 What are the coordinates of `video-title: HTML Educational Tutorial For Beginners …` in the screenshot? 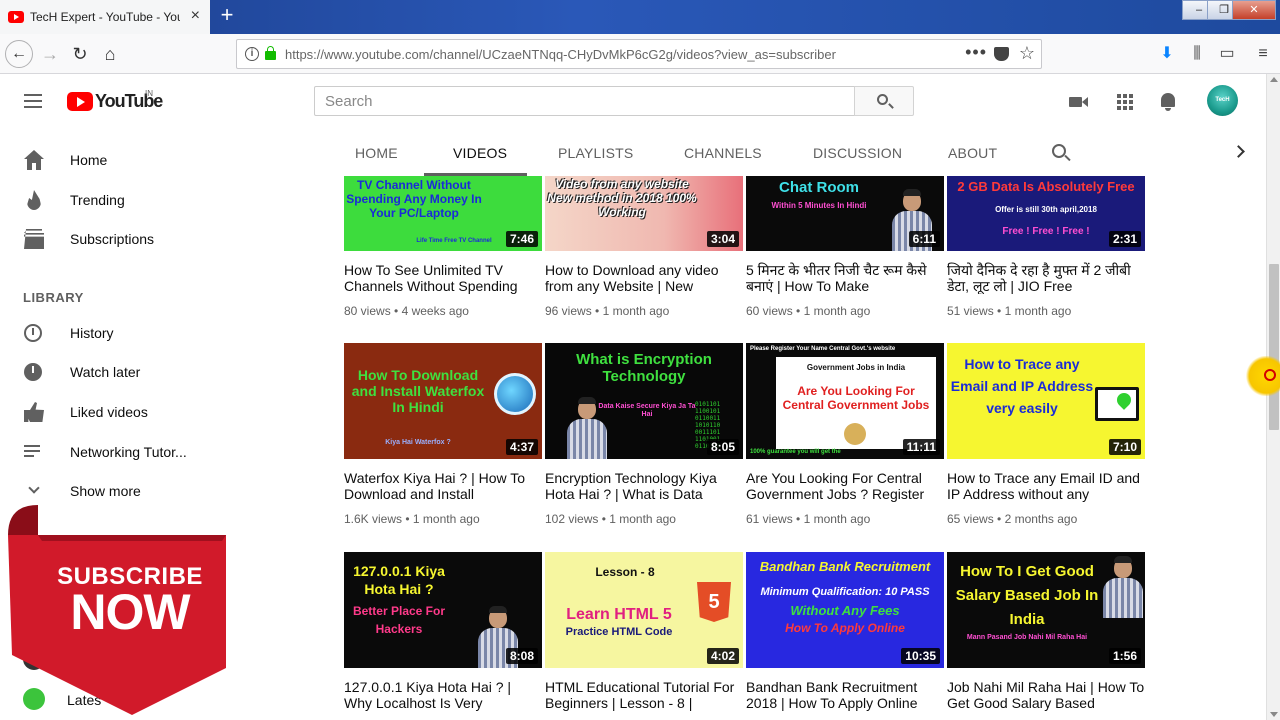 It's located at (644, 695).